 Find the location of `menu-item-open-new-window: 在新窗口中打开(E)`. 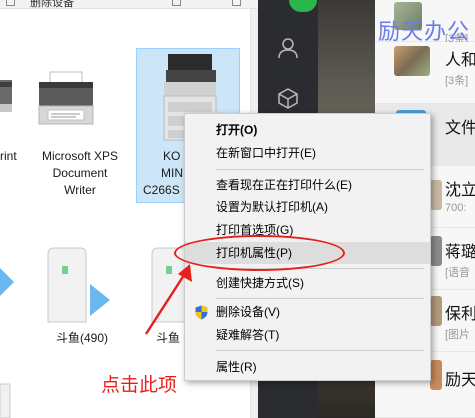

menu-item-open-new-window: 在新窗口中打开(E) is located at coordinates (307, 153).